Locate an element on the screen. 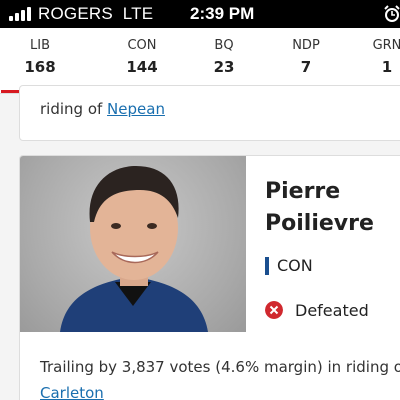 Image resolution: width=400 pixels, height=400 pixels. riding-link: Carleton is located at coordinates (72, 392).